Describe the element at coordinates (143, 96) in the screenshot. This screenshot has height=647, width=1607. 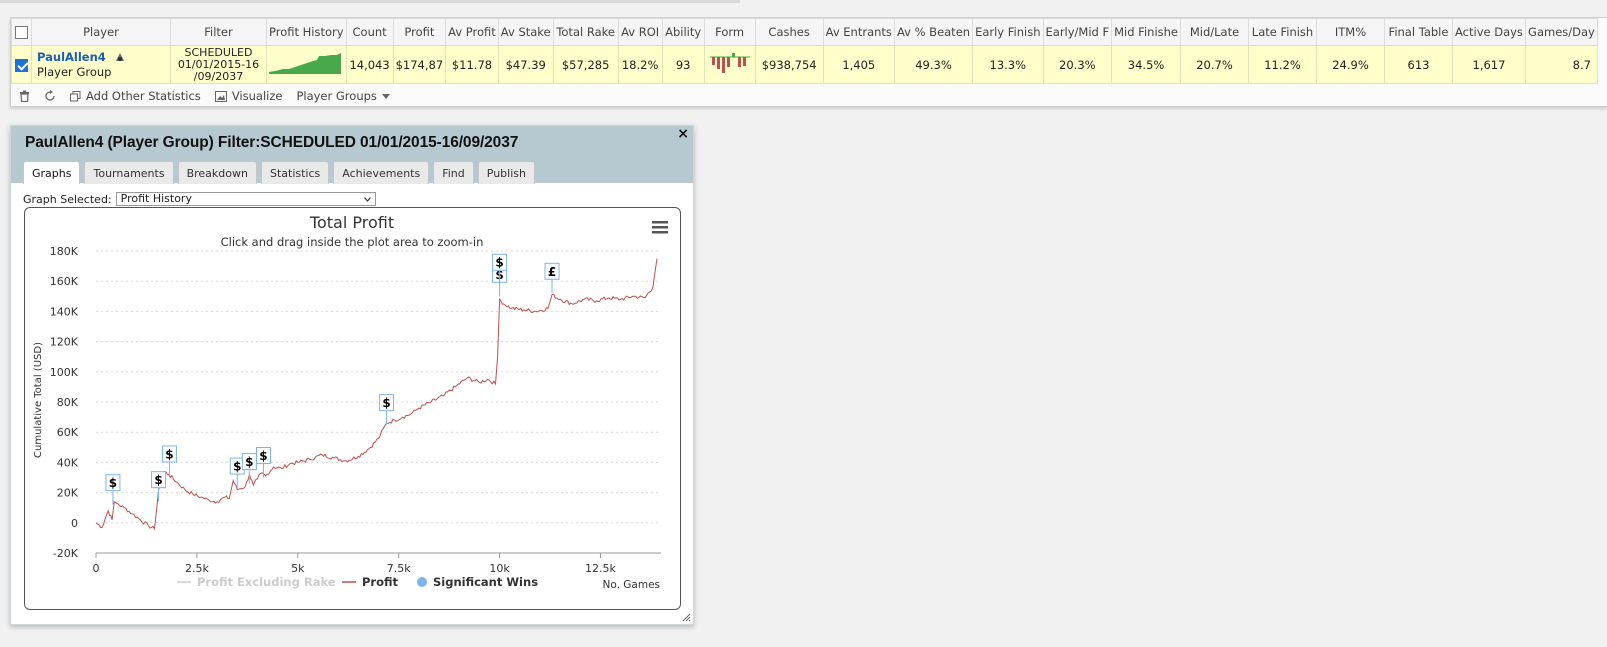
I see `add-other-statistics-label: Add Other Statistics` at that location.